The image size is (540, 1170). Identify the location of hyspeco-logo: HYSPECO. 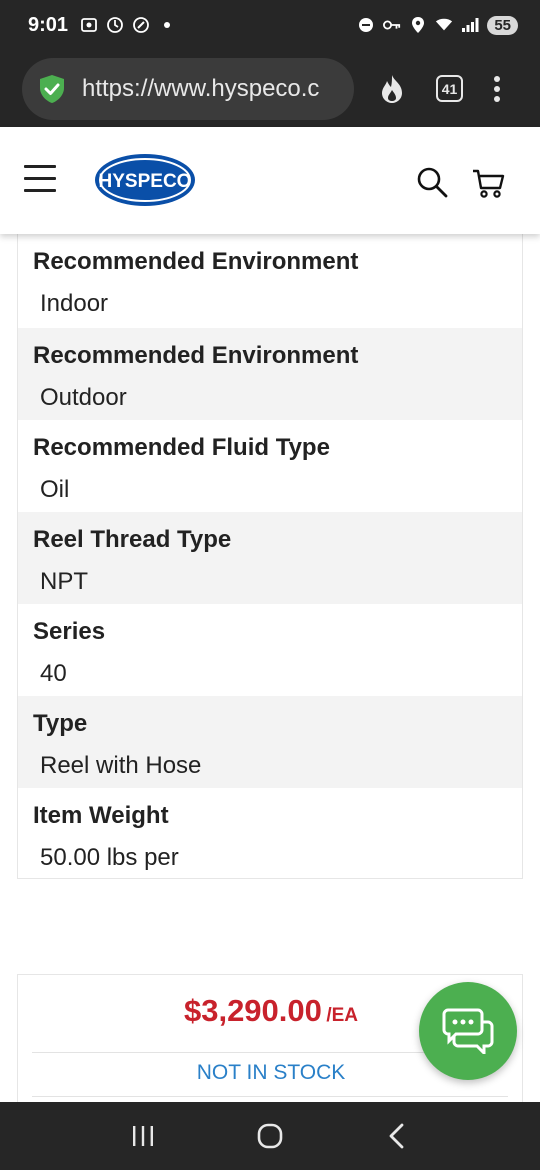
(145, 180).